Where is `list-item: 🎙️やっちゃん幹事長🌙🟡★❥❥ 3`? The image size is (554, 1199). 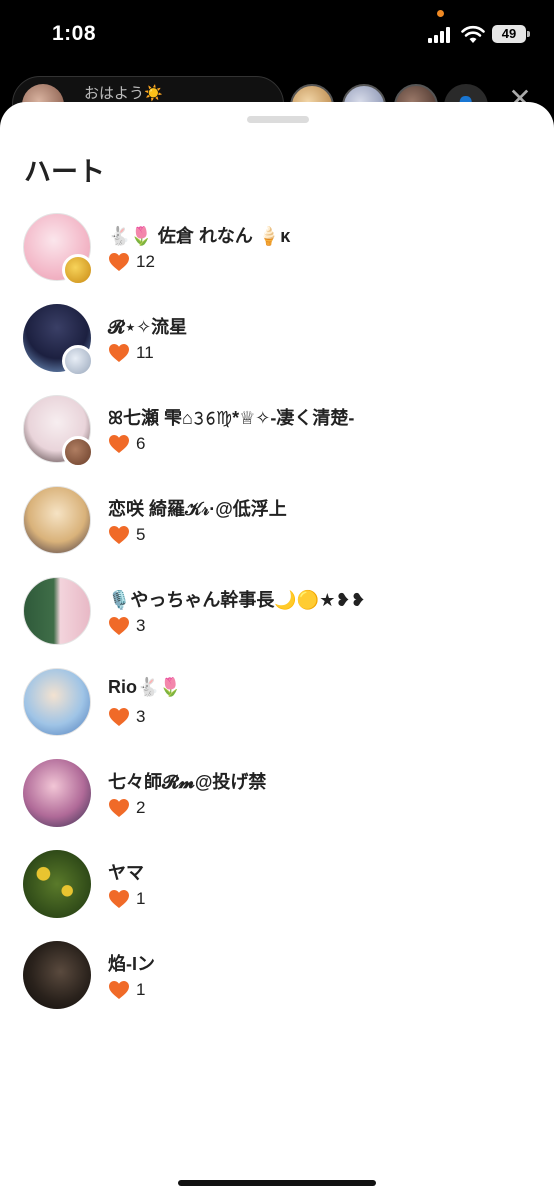
list-item: 🎙️やっちゃん幹事長🌙🟡★❥❥ 3 is located at coordinates (277, 619).